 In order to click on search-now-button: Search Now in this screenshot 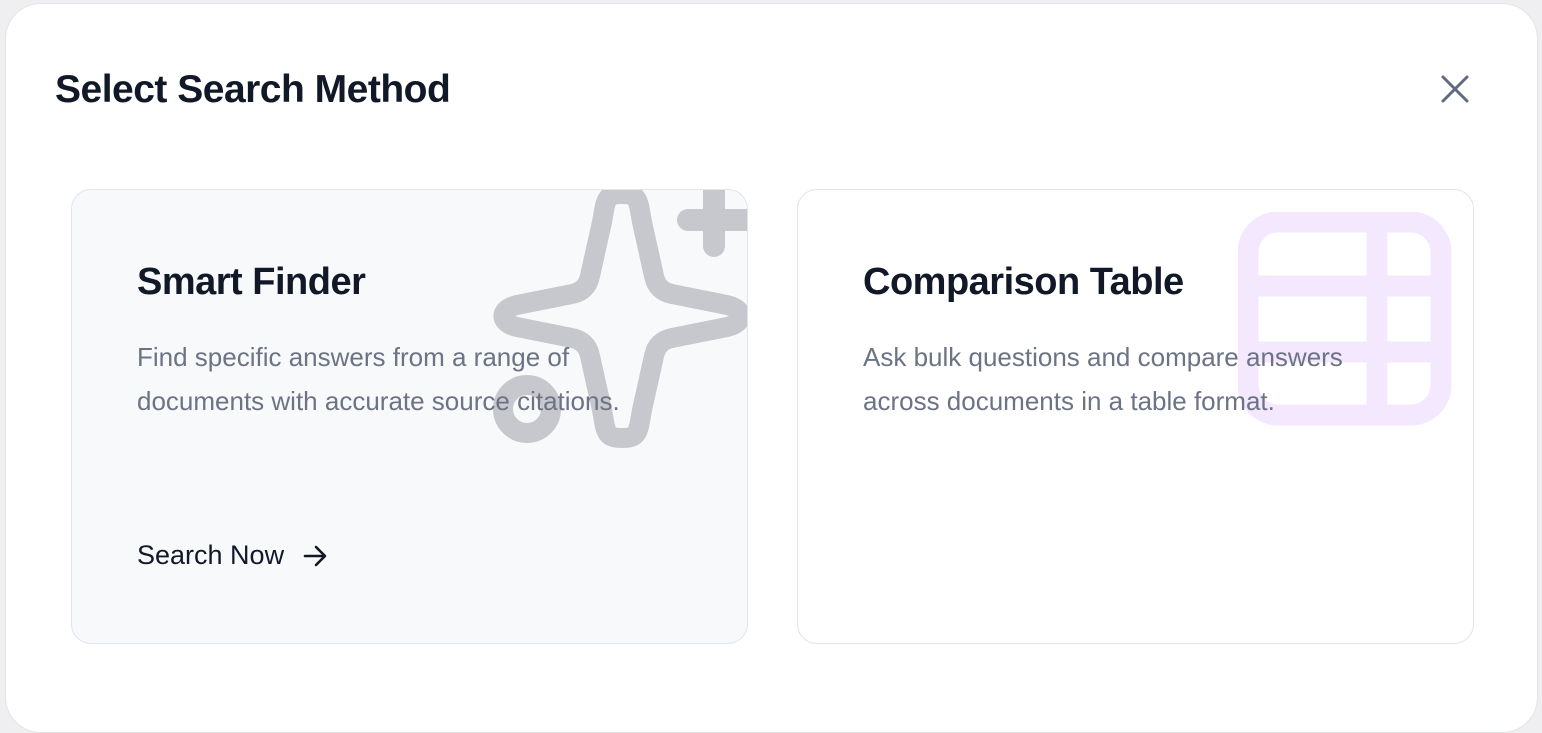, I will do `click(232, 555)`.